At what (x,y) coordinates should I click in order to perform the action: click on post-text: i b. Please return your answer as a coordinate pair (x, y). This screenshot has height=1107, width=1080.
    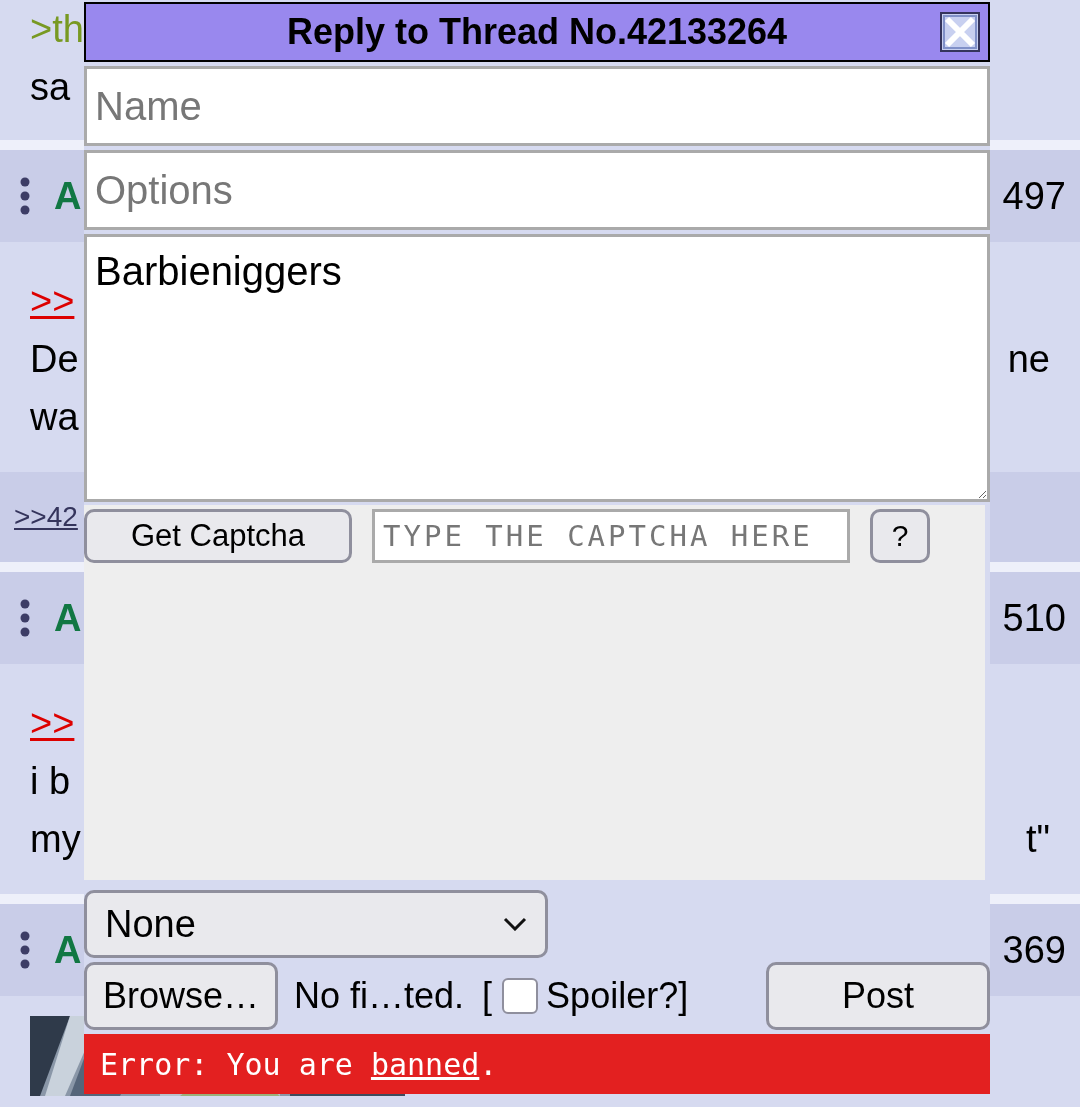
    Looking at the image, I should click on (50, 781).